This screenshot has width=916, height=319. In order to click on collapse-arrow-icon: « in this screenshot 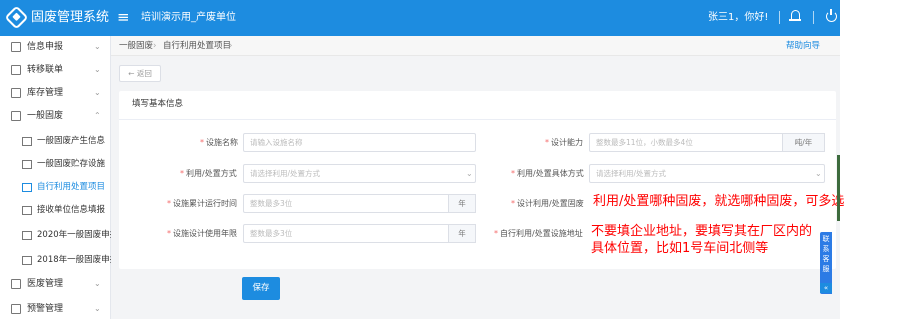, I will do `click(826, 288)`.